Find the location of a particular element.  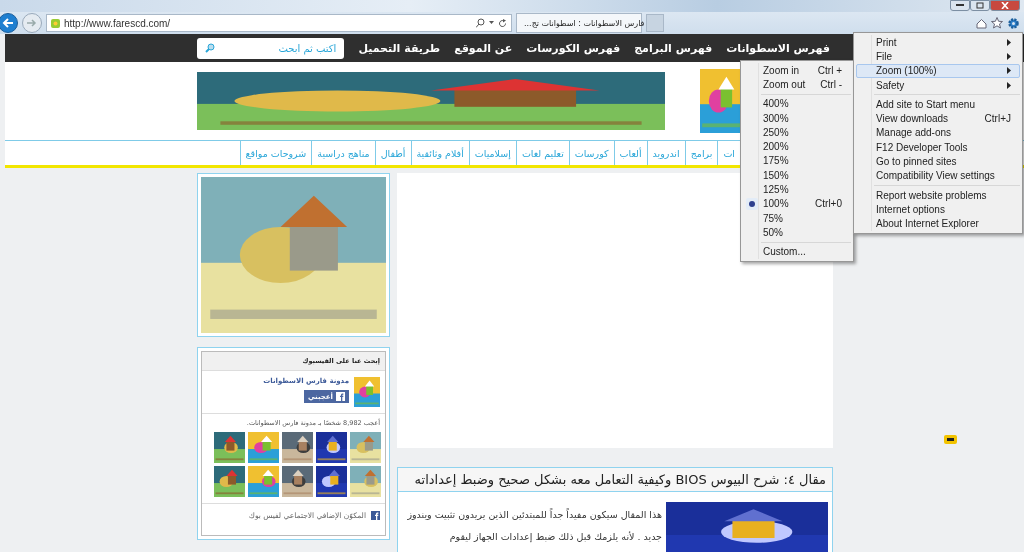

page-icon is located at coordinates (55, 23).